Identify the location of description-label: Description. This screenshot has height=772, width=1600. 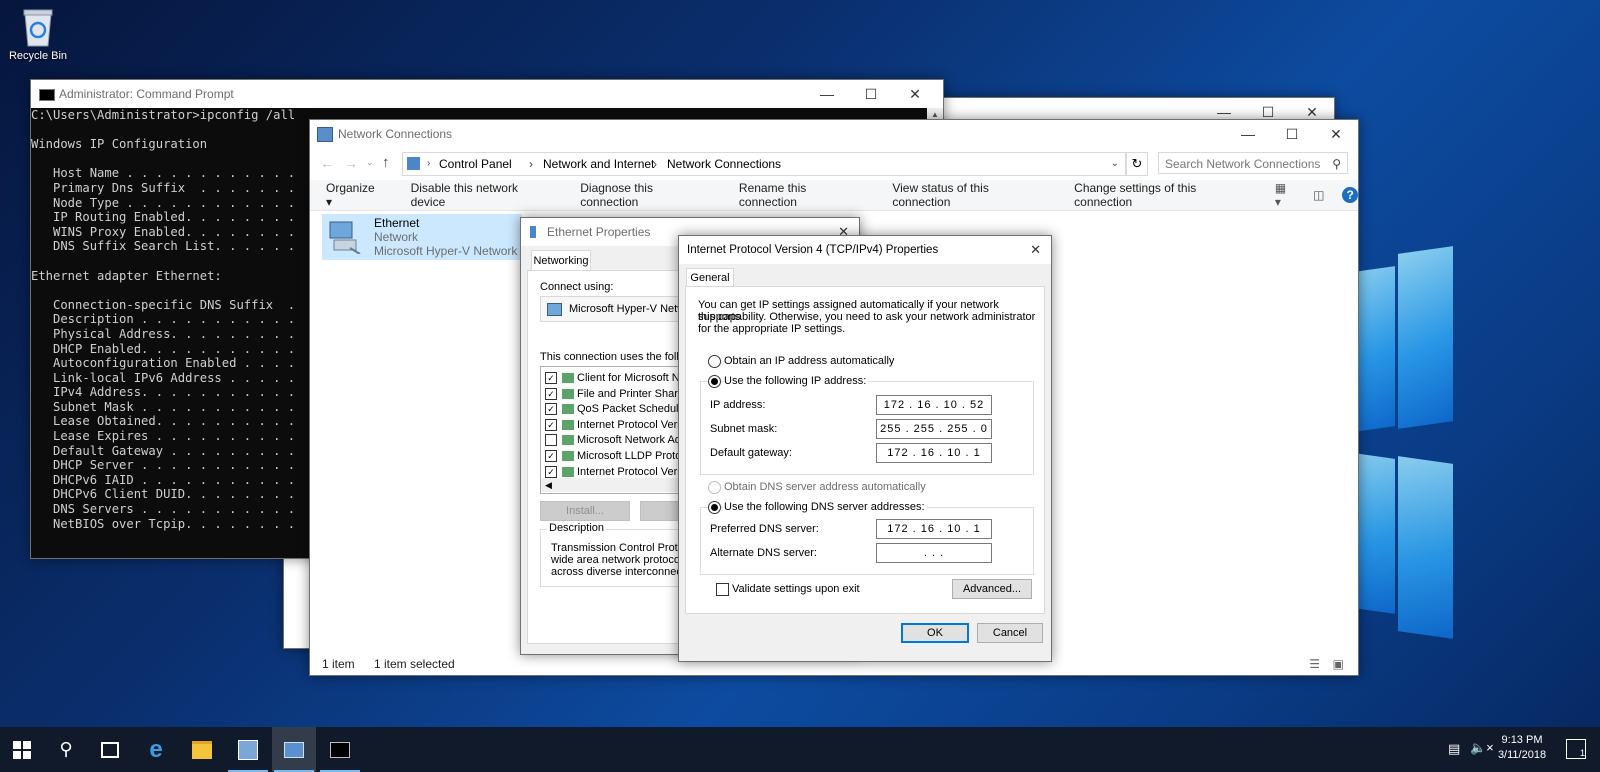
(577, 528).